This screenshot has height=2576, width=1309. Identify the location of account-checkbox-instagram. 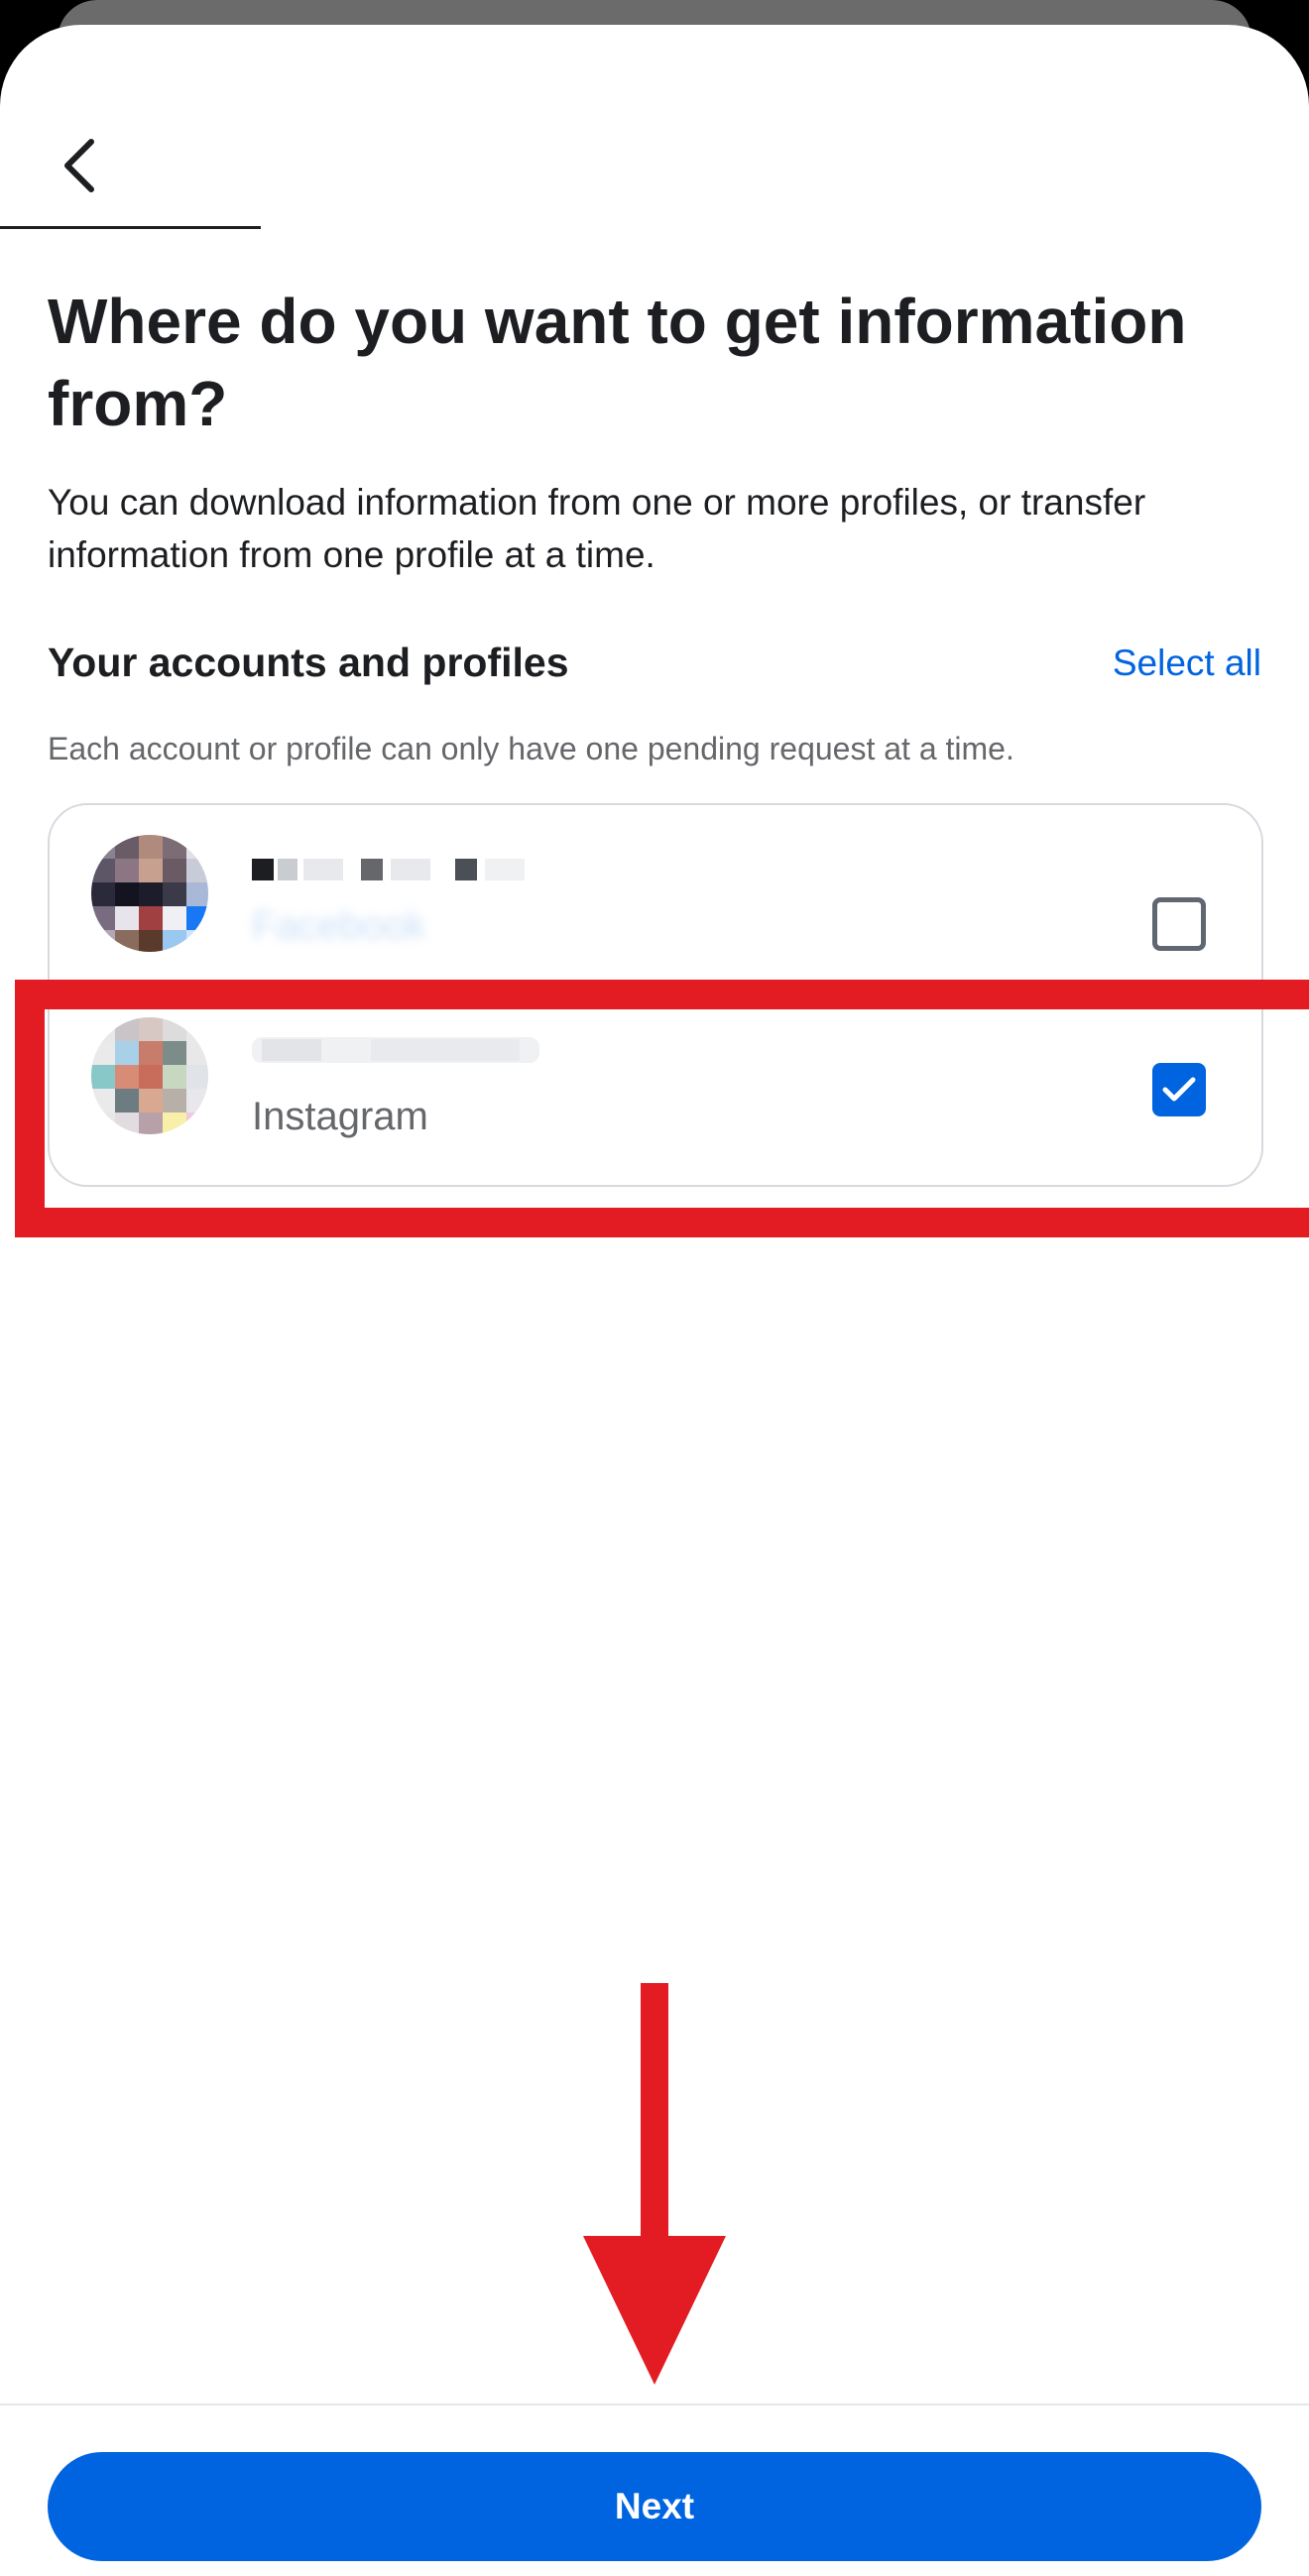
(1179, 1089).